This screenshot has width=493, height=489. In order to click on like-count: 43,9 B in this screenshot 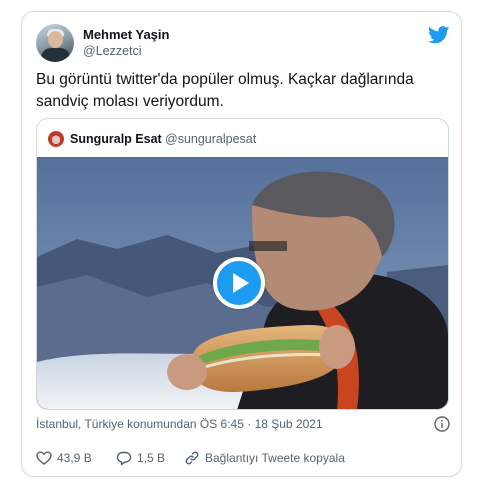, I will do `click(74, 458)`.